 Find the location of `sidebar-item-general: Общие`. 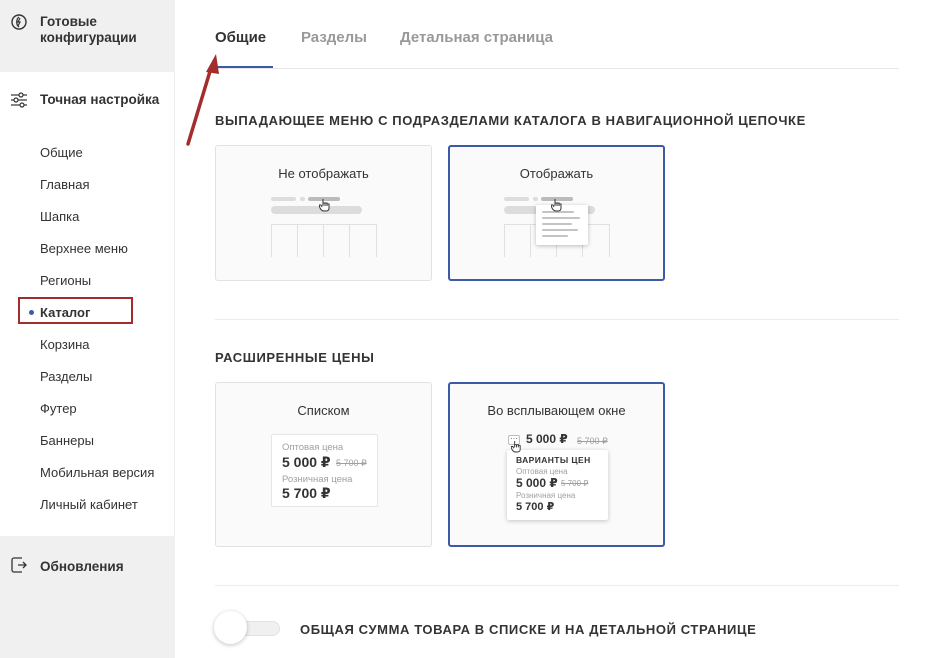

sidebar-item-general: Общие is located at coordinates (61, 152).